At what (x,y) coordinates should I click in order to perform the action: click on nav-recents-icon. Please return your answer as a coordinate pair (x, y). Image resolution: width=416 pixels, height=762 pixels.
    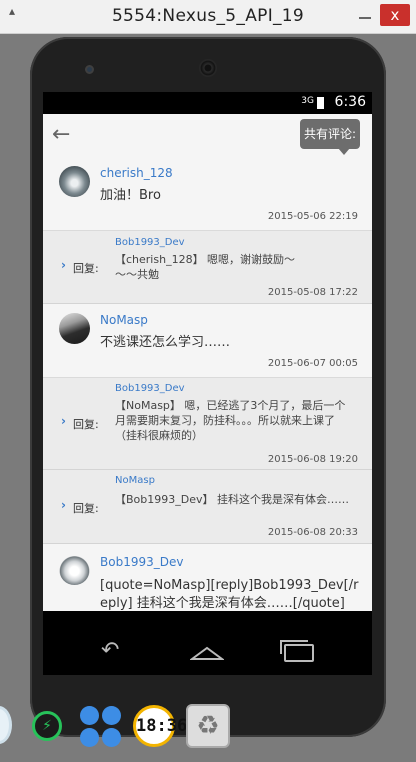
    Looking at the image, I should click on (297, 651).